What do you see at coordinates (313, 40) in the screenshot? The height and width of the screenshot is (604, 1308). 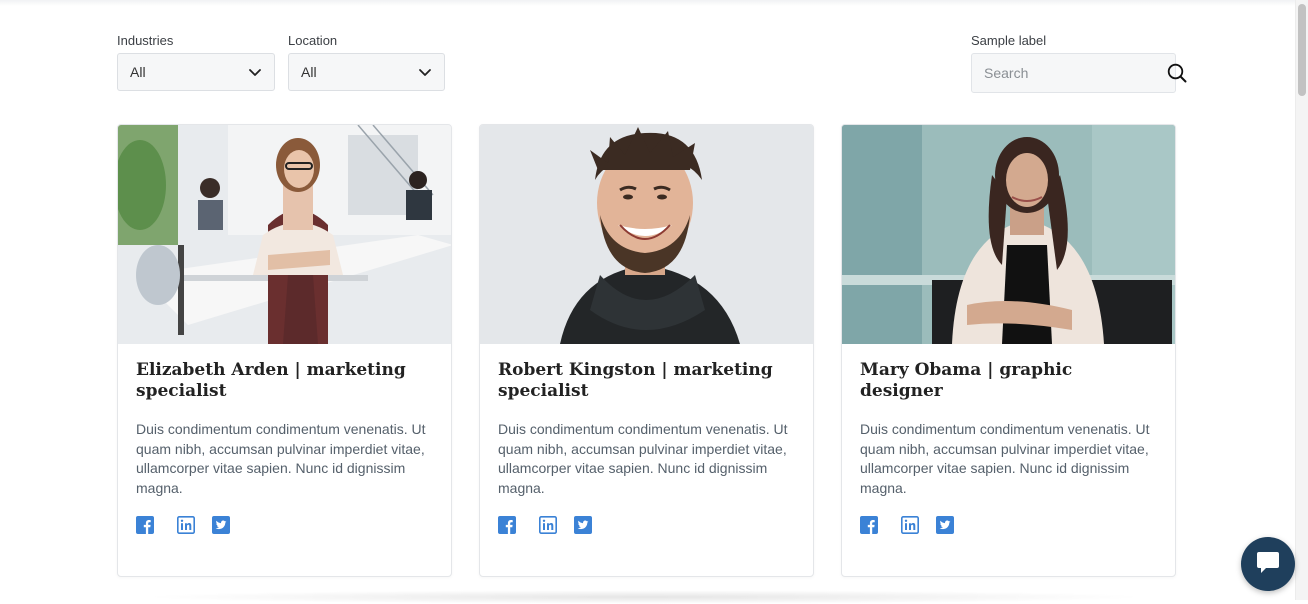 I see `location-label: Location` at bounding box center [313, 40].